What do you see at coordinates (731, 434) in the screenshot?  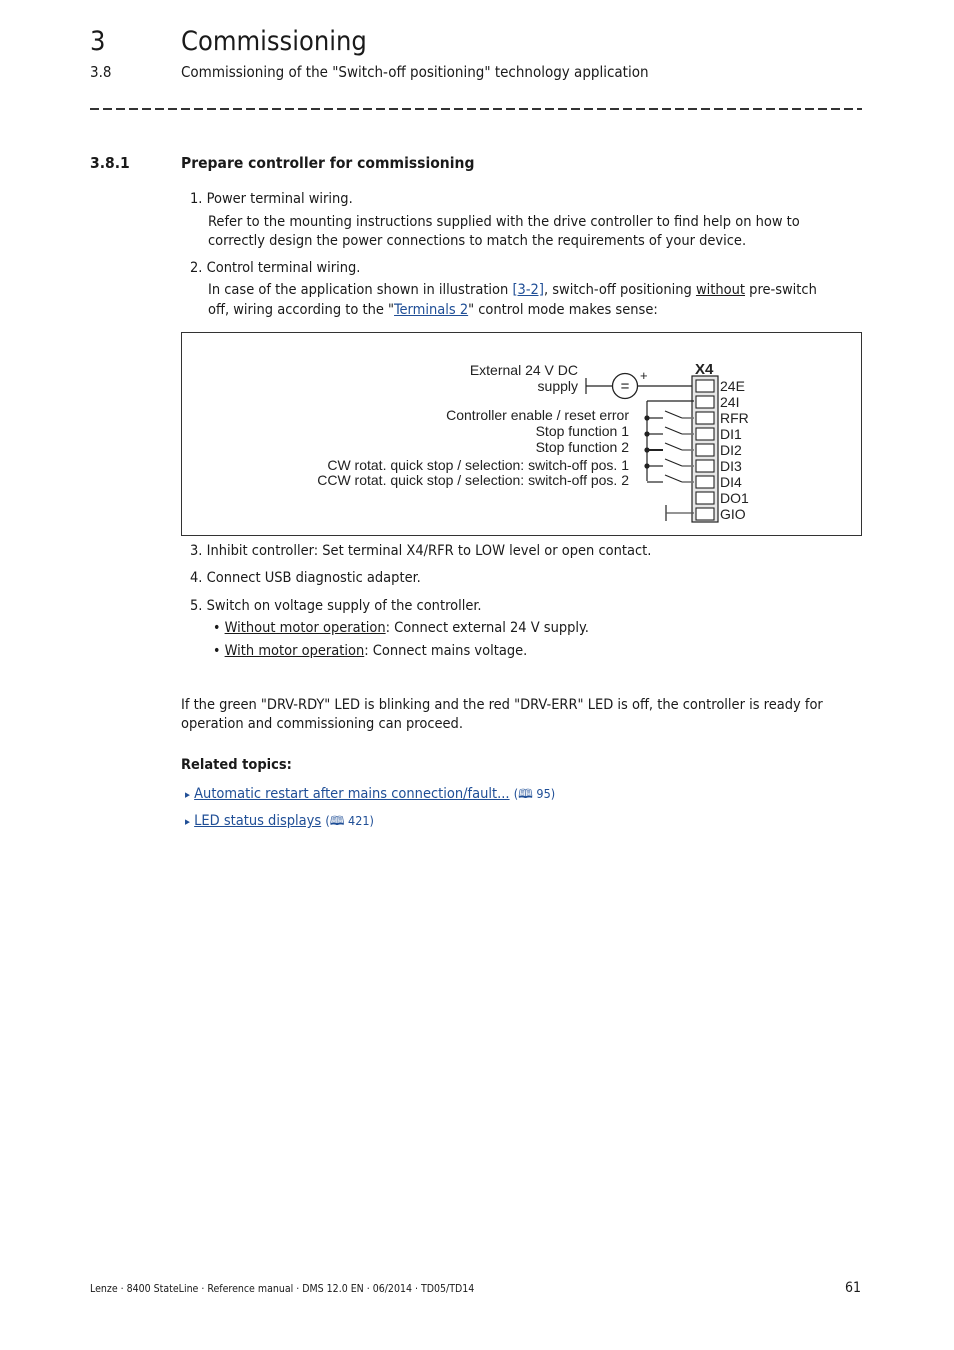 I see `terminal-label: DI1` at bounding box center [731, 434].